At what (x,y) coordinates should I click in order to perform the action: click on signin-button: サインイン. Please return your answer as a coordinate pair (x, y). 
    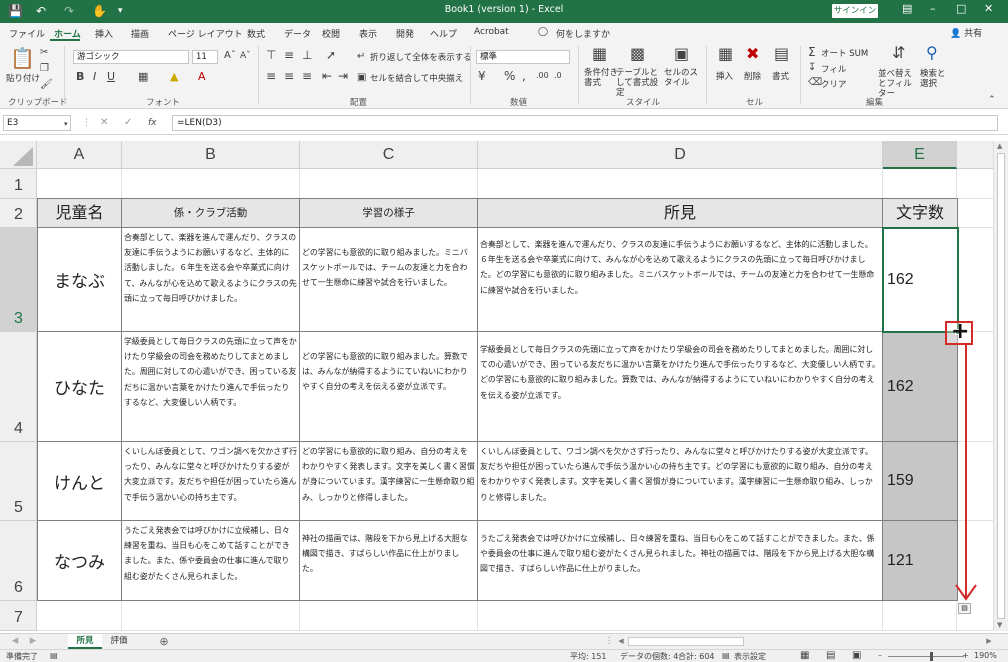
    Looking at the image, I should click on (855, 11).